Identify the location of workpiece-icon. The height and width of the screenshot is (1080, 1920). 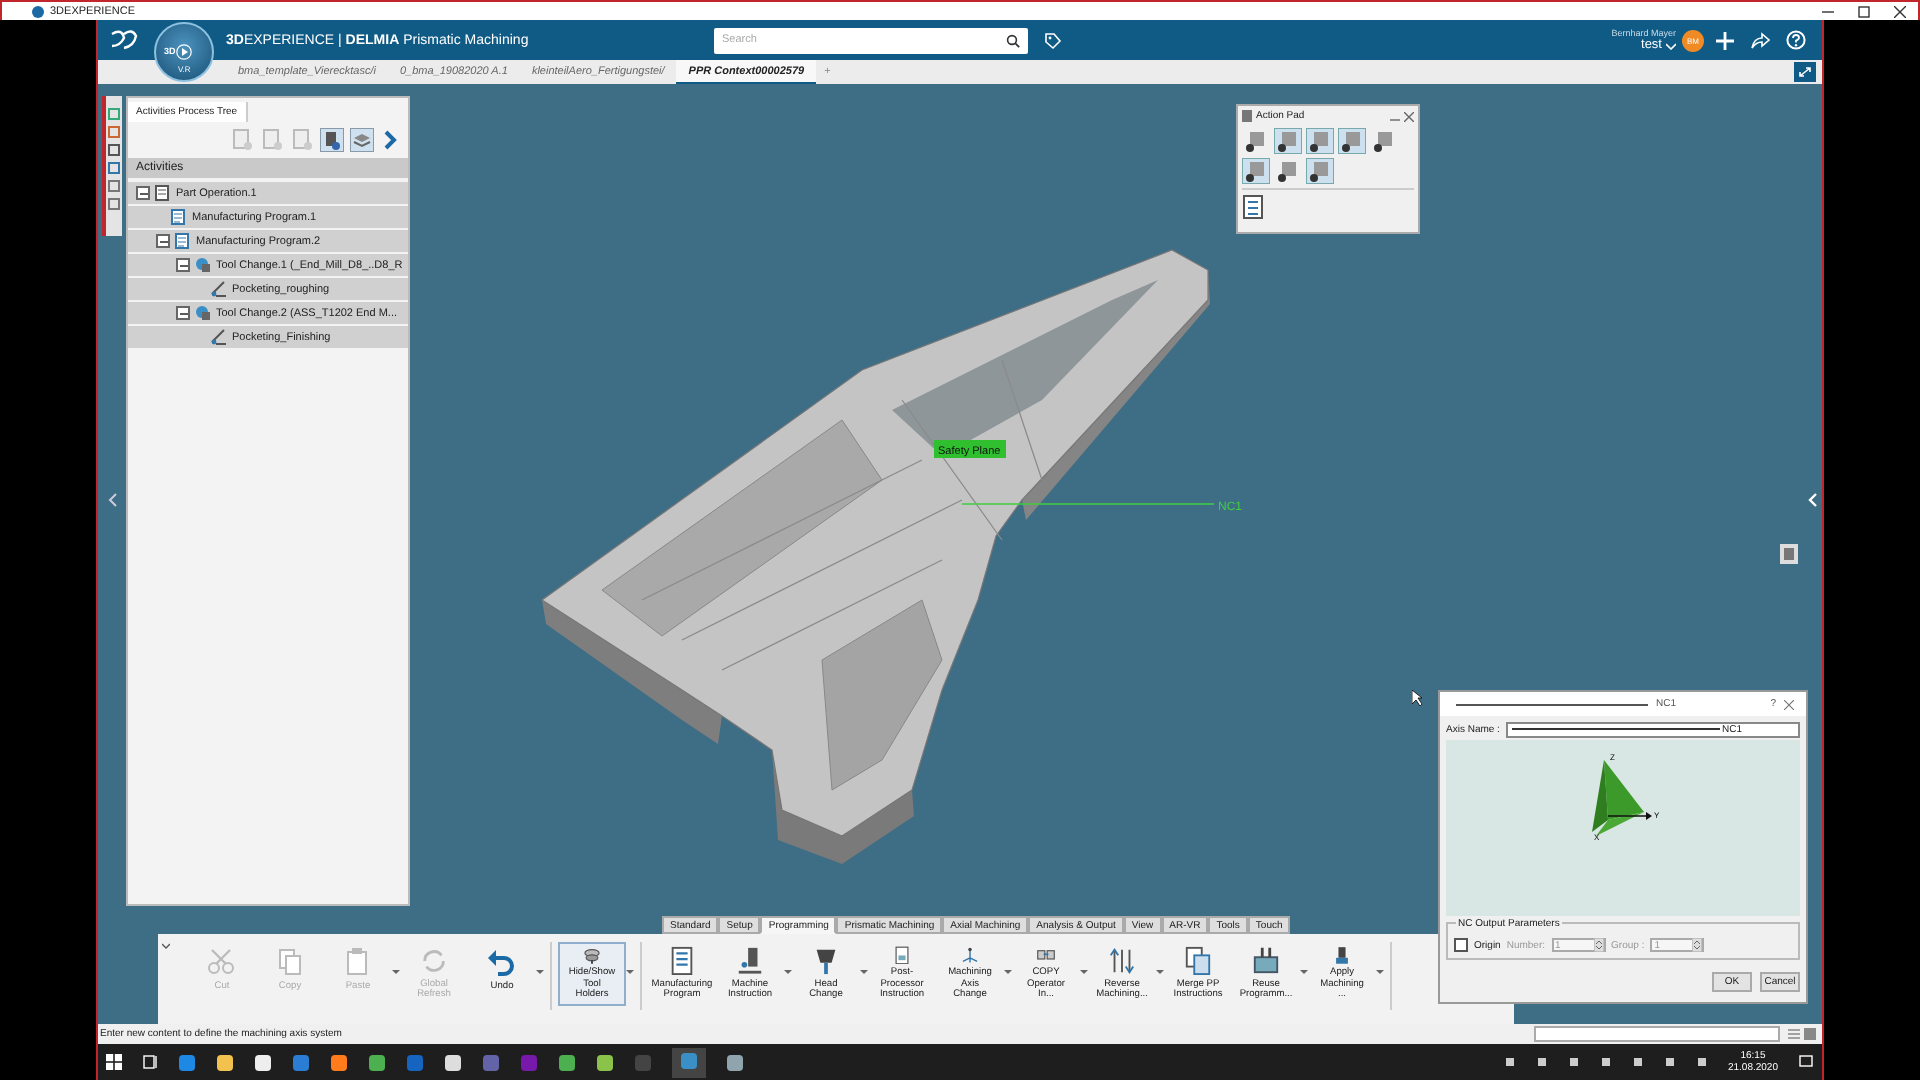
(1266, 961).